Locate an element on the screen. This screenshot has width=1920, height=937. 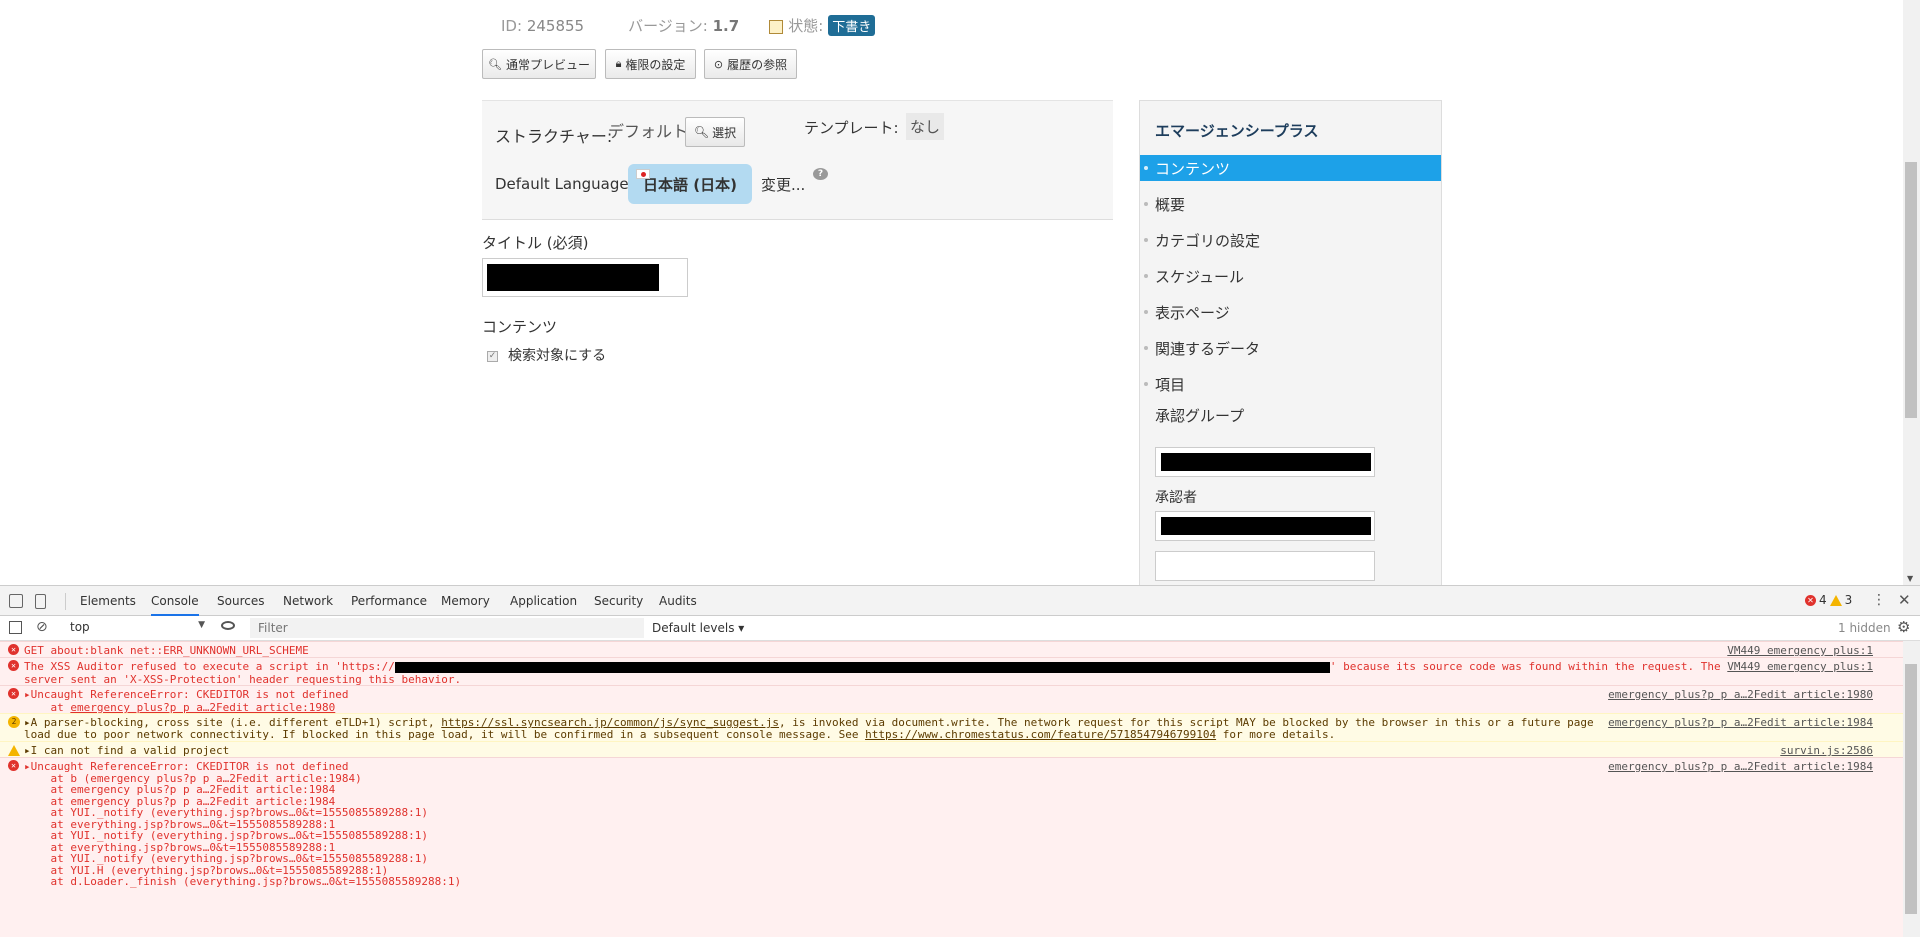
tab-memory: Memory is located at coordinates (465, 601).